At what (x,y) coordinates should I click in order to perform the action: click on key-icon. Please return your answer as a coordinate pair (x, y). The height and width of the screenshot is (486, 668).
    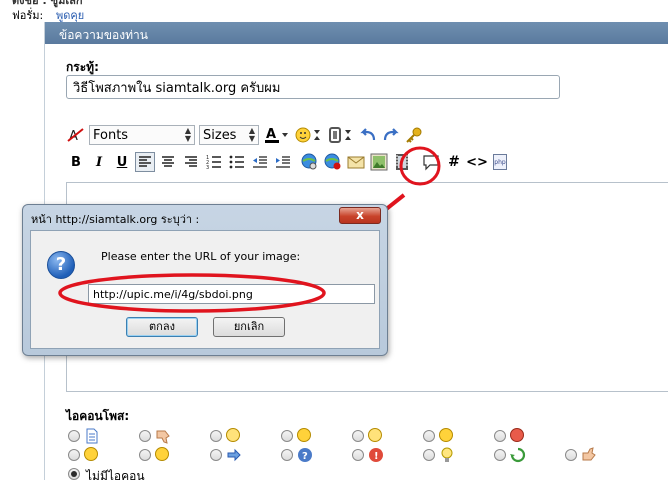
    Looking at the image, I should click on (414, 135).